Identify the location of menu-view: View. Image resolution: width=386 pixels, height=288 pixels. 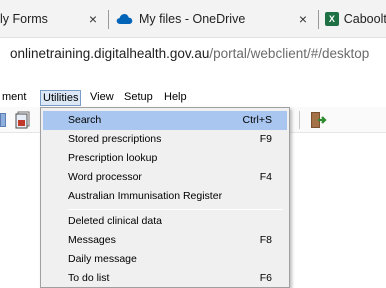
(102, 98).